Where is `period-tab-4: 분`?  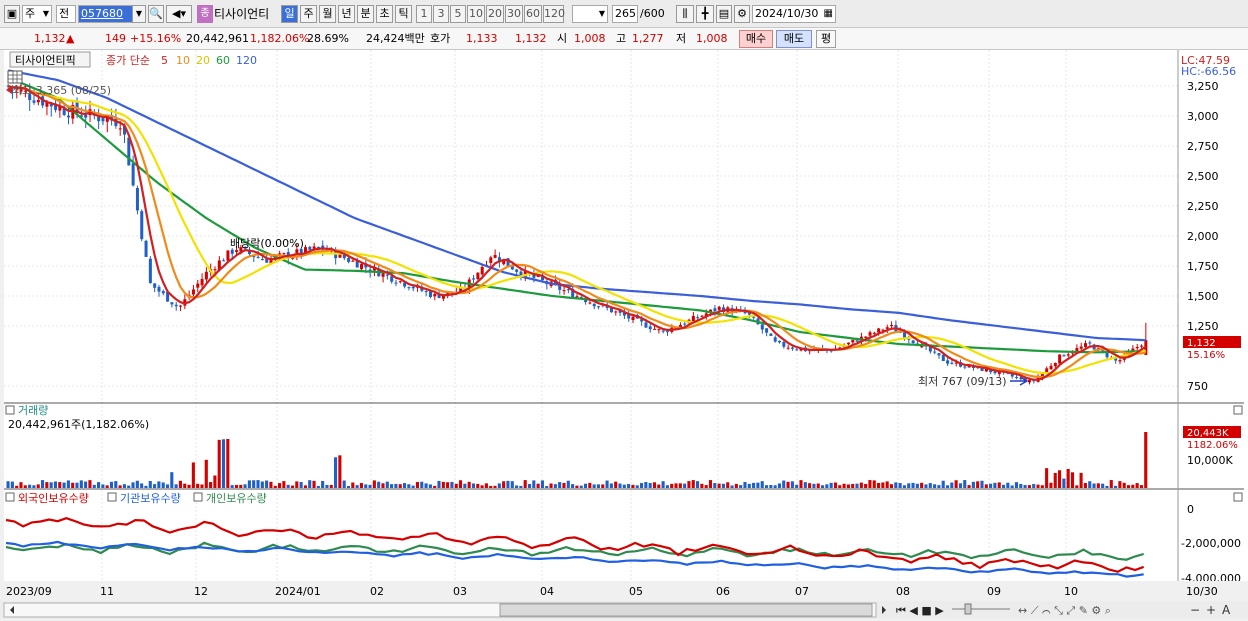 period-tab-4: 분 is located at coordinates (365, 14).